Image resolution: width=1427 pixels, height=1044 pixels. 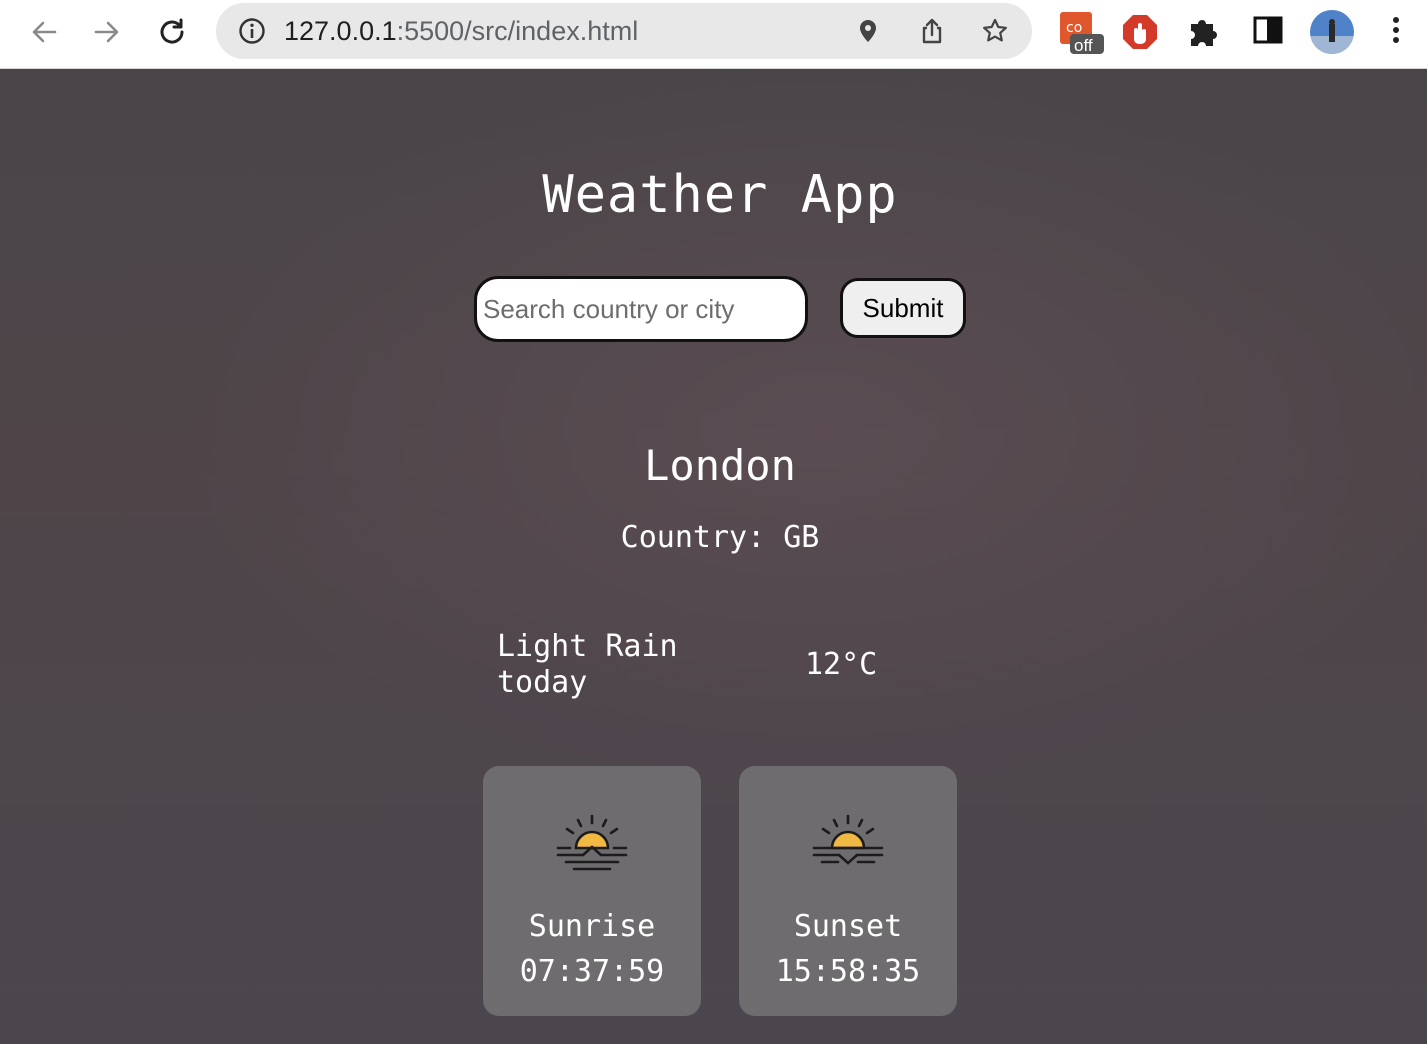 I want to click on sunrise-card: Sunrise 07:37:59, so click(x=592, y=891).